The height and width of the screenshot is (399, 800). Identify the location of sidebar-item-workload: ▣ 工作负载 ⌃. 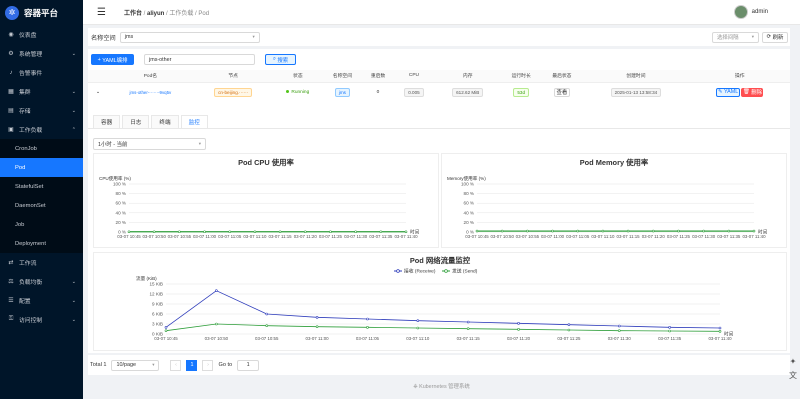
(41, 129).